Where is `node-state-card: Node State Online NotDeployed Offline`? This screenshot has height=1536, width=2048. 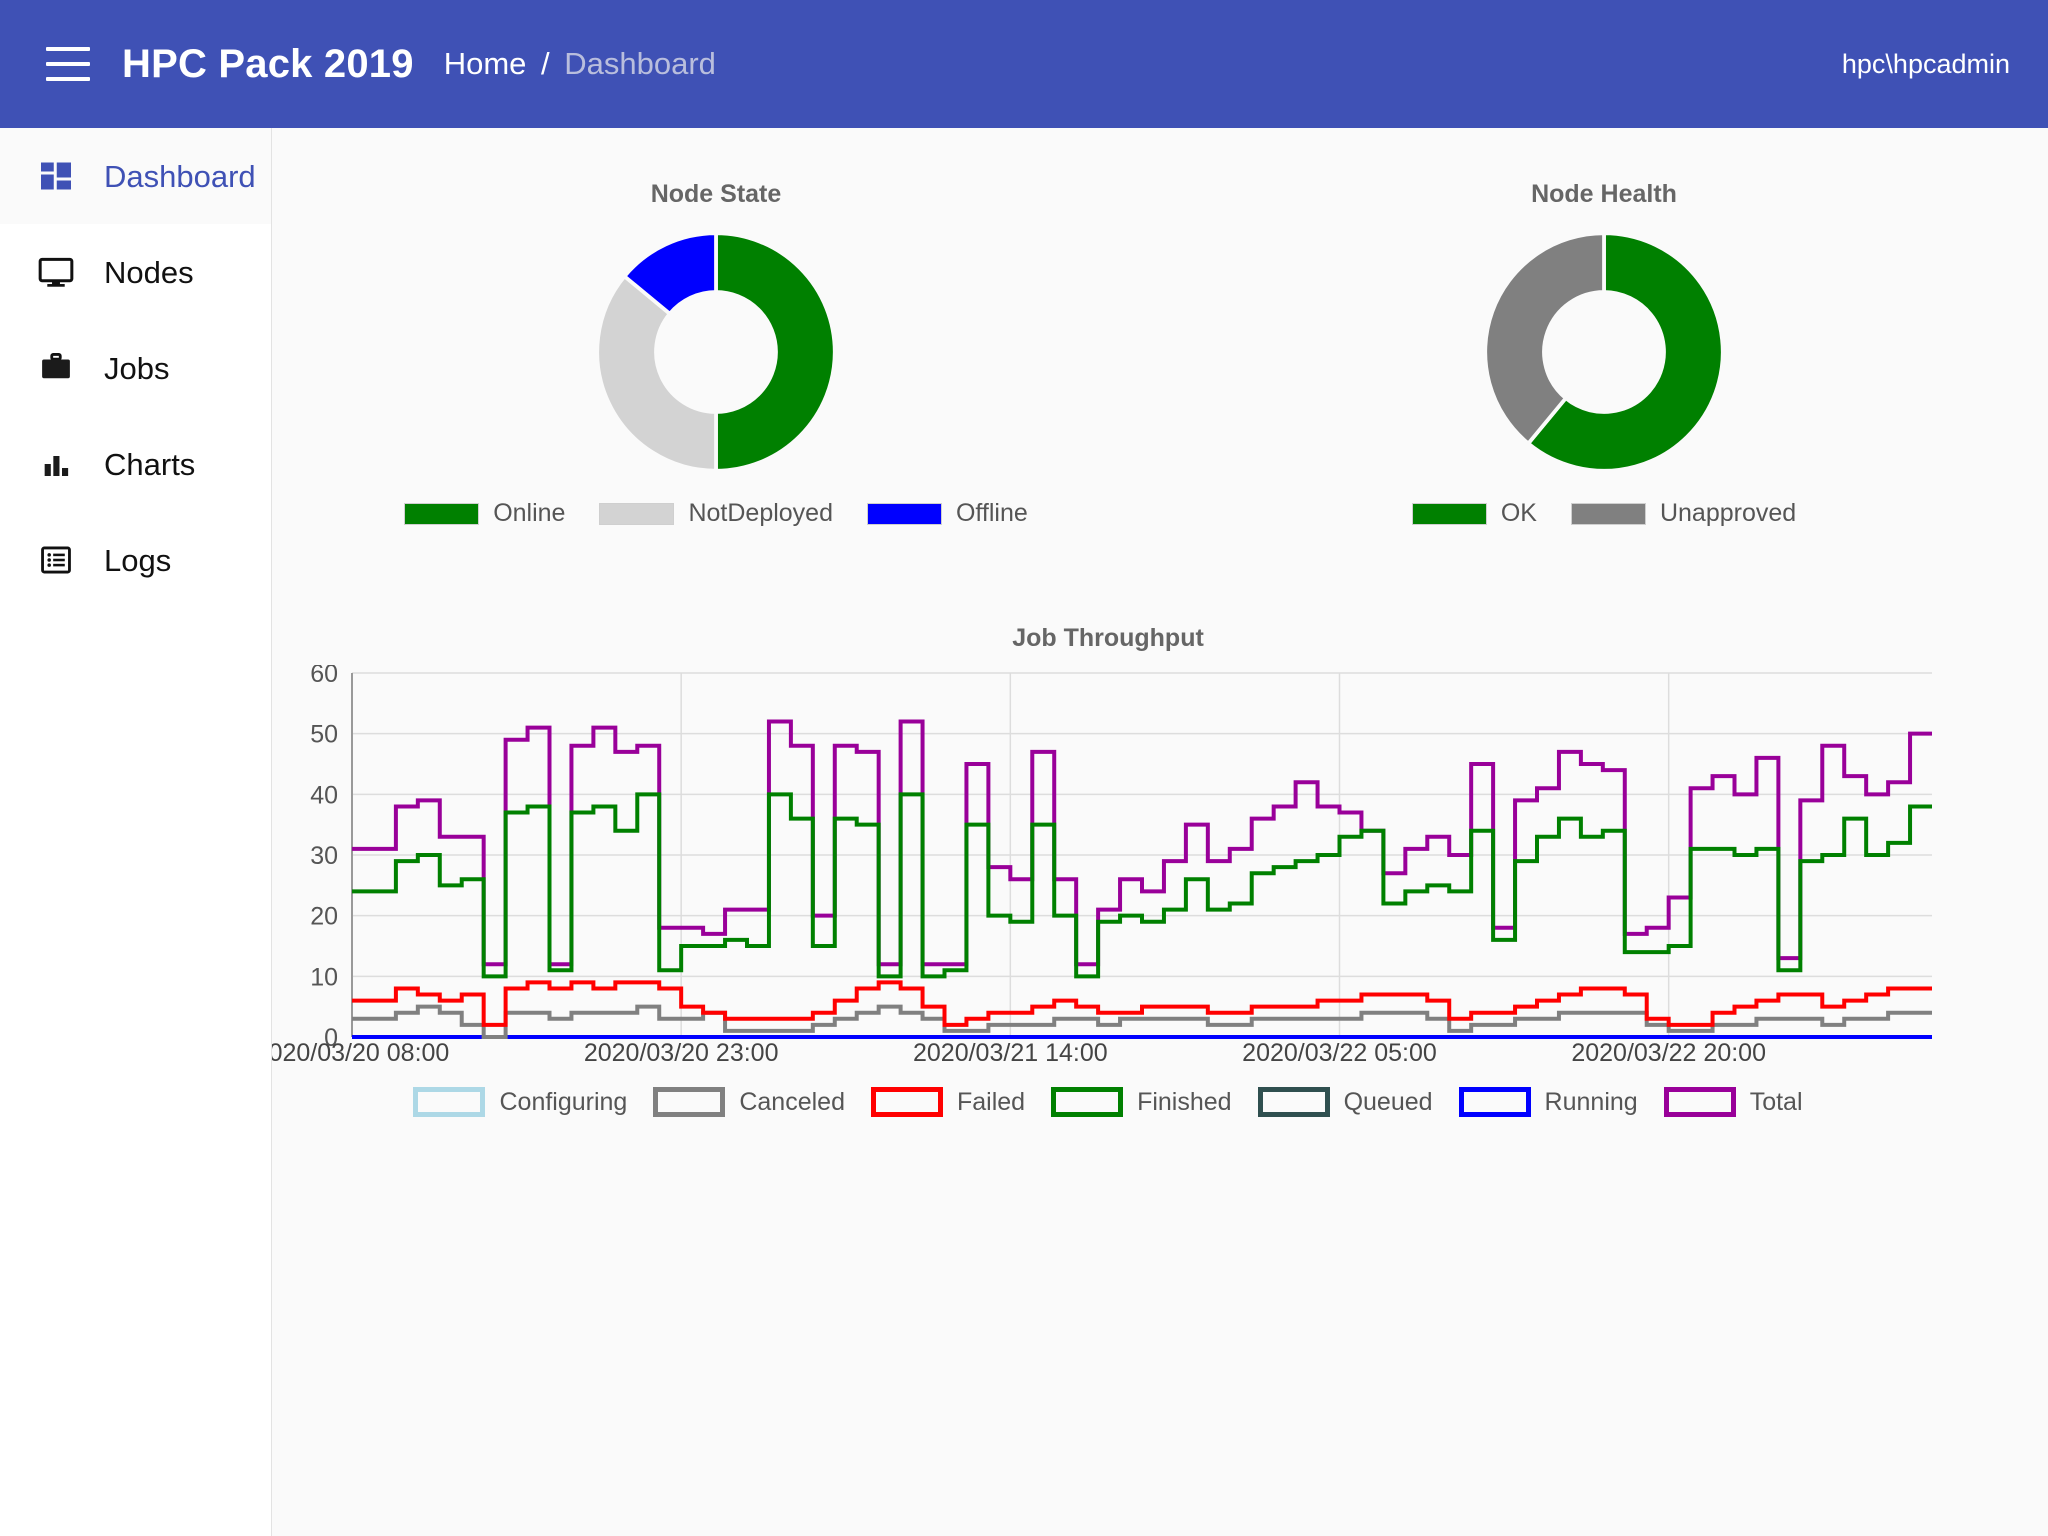
node-state-card: Node State Online NotDeployed Offline is located at coordinates (716, 354).